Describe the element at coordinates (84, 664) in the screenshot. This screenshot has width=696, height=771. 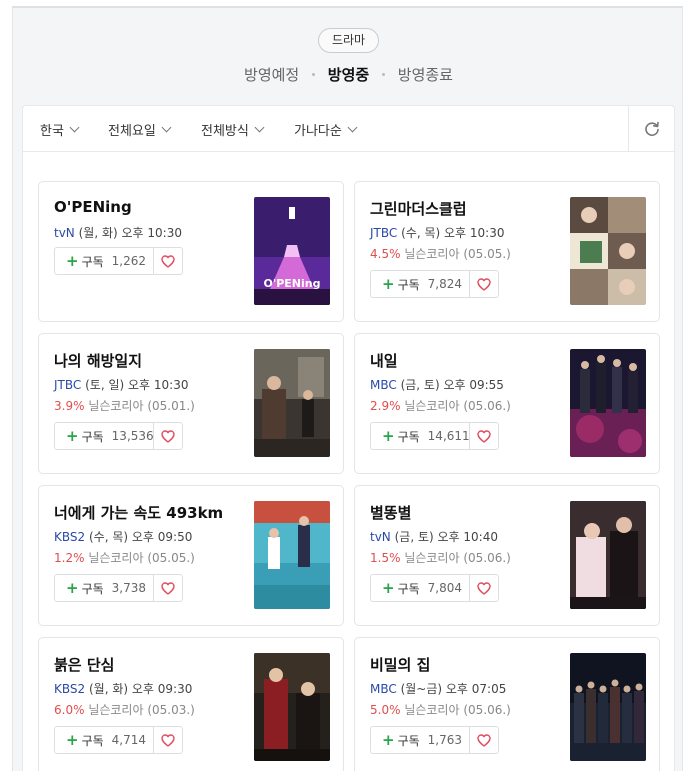
I see `drama-title: 붉은 단심` at that location.